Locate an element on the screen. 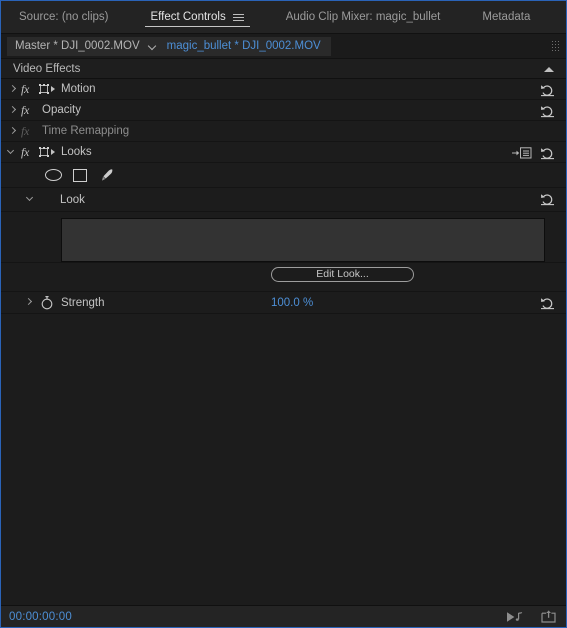  status-bar-icons is located at coordinates (531, 616).